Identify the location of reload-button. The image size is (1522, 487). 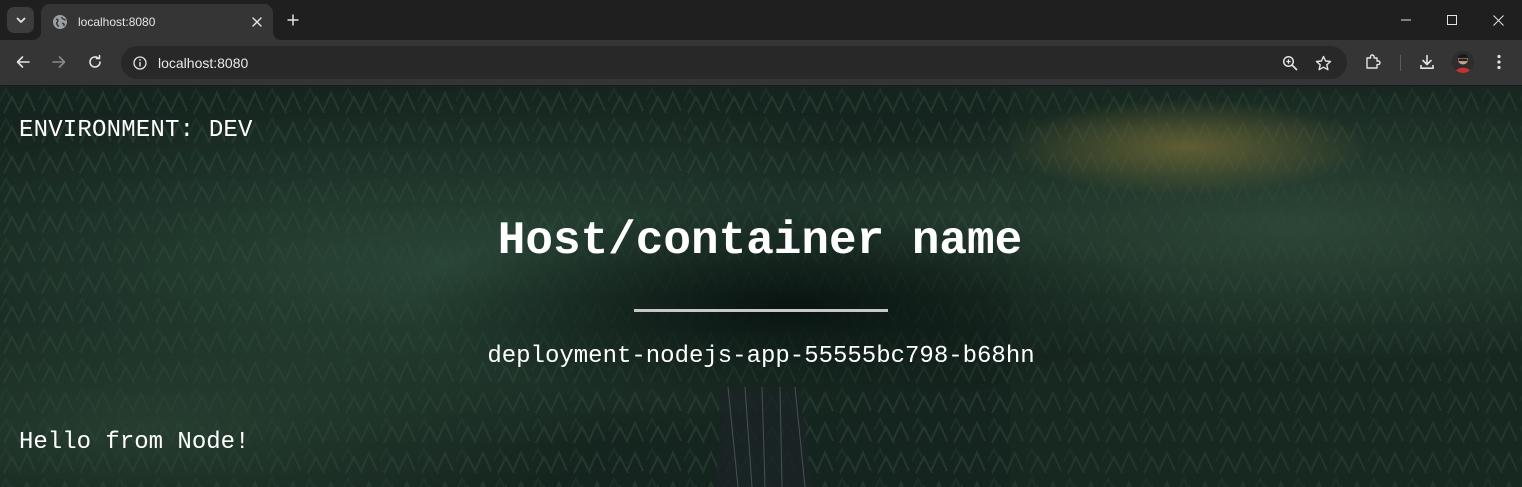
(95, 62).